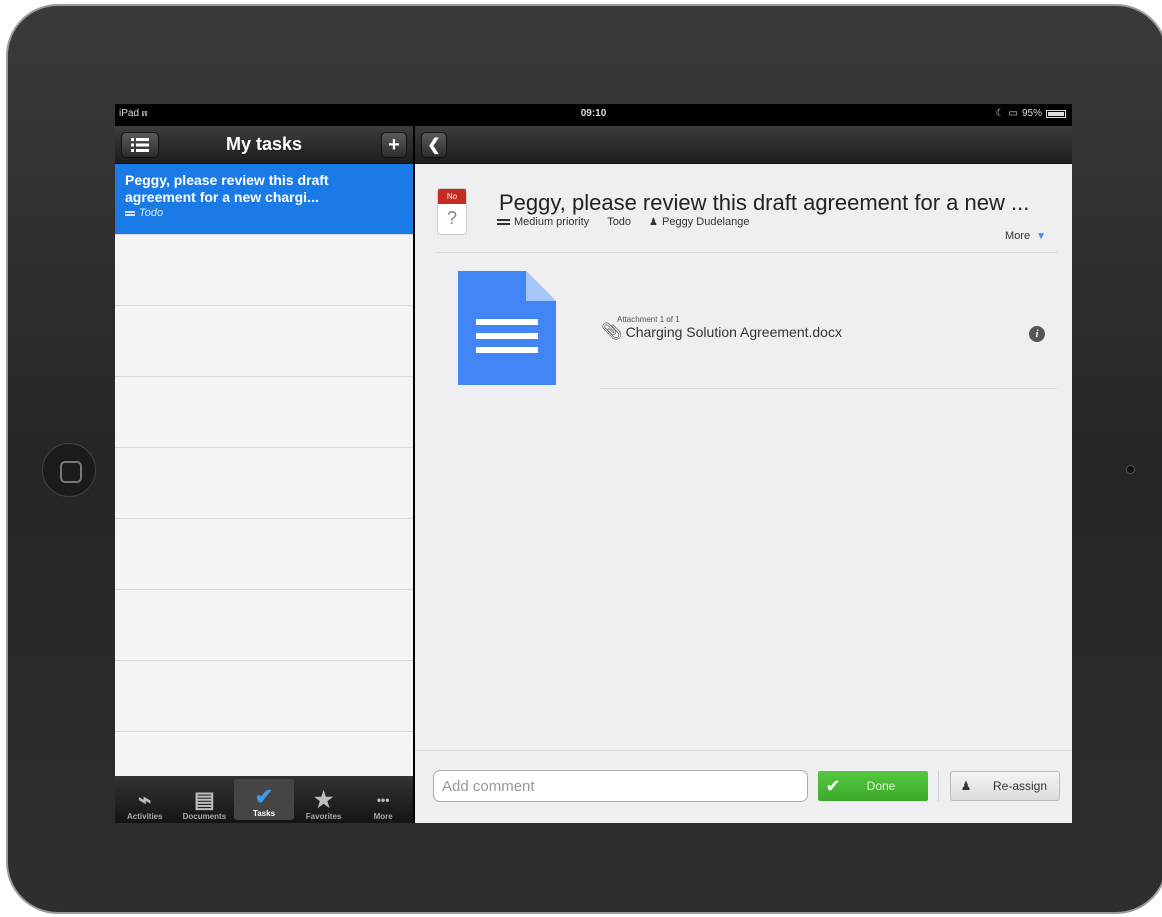 The image size is (1162, 917). I want to click on more-button: More ▼, so click(1025, 236).